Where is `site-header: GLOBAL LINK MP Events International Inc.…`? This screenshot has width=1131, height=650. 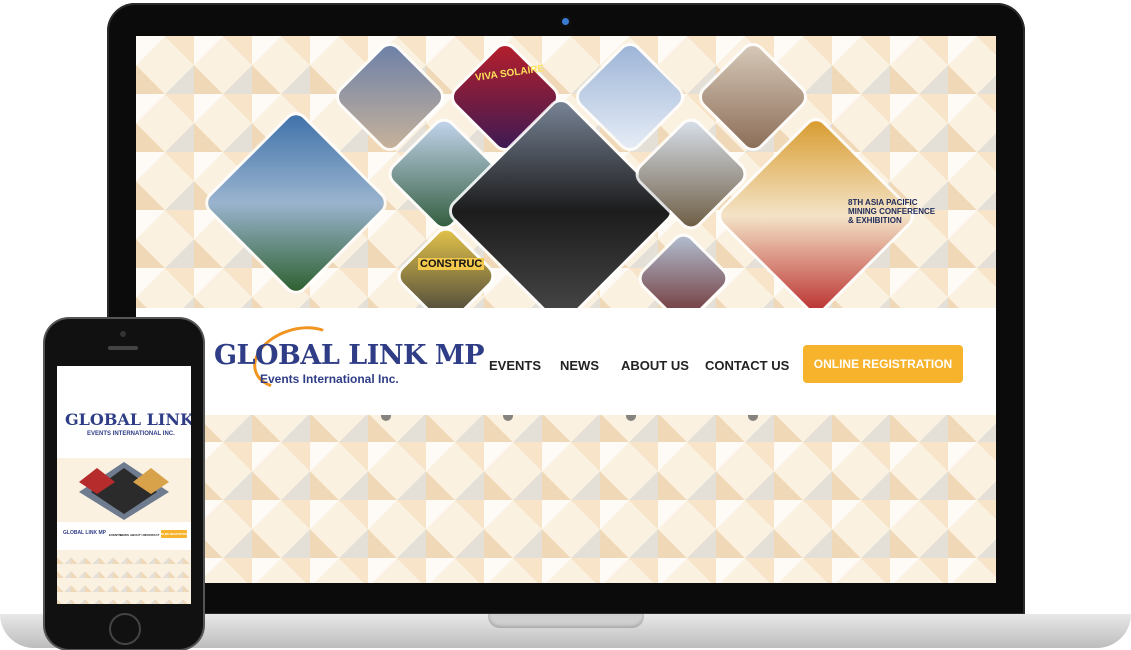 site-header: GLOBAL LINK MP Events International Inc.… is located at coordinates (566, 361).